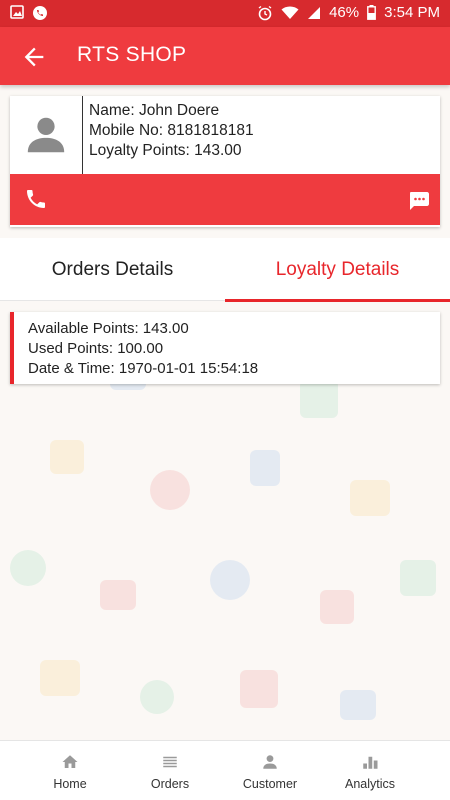  What do you see at coordinates (34, 57) in the screenshot?
I see `arrow-back-icon` at bounding box center [34, 57].